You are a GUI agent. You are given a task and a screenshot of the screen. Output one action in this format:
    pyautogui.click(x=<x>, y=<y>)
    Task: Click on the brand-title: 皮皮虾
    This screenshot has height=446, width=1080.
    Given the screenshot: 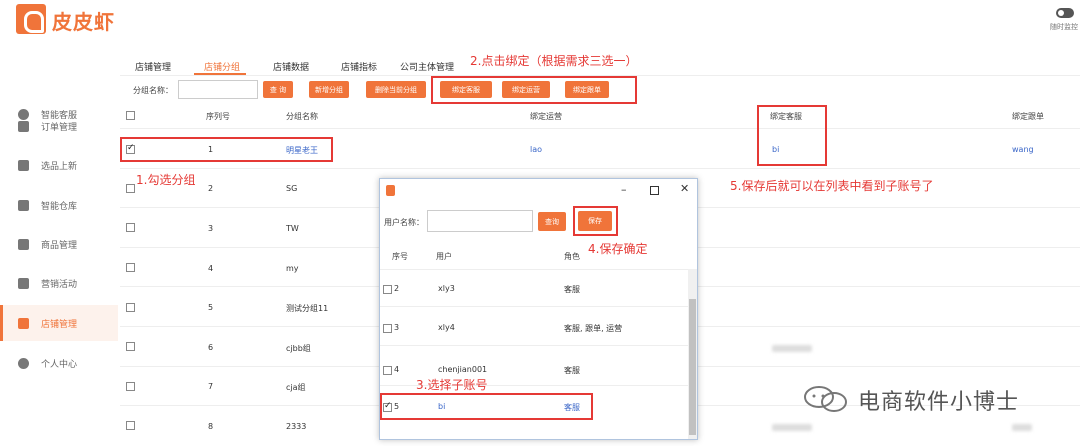 What is the action you would take?
    pyautogui.click(x=83, y=22)
    